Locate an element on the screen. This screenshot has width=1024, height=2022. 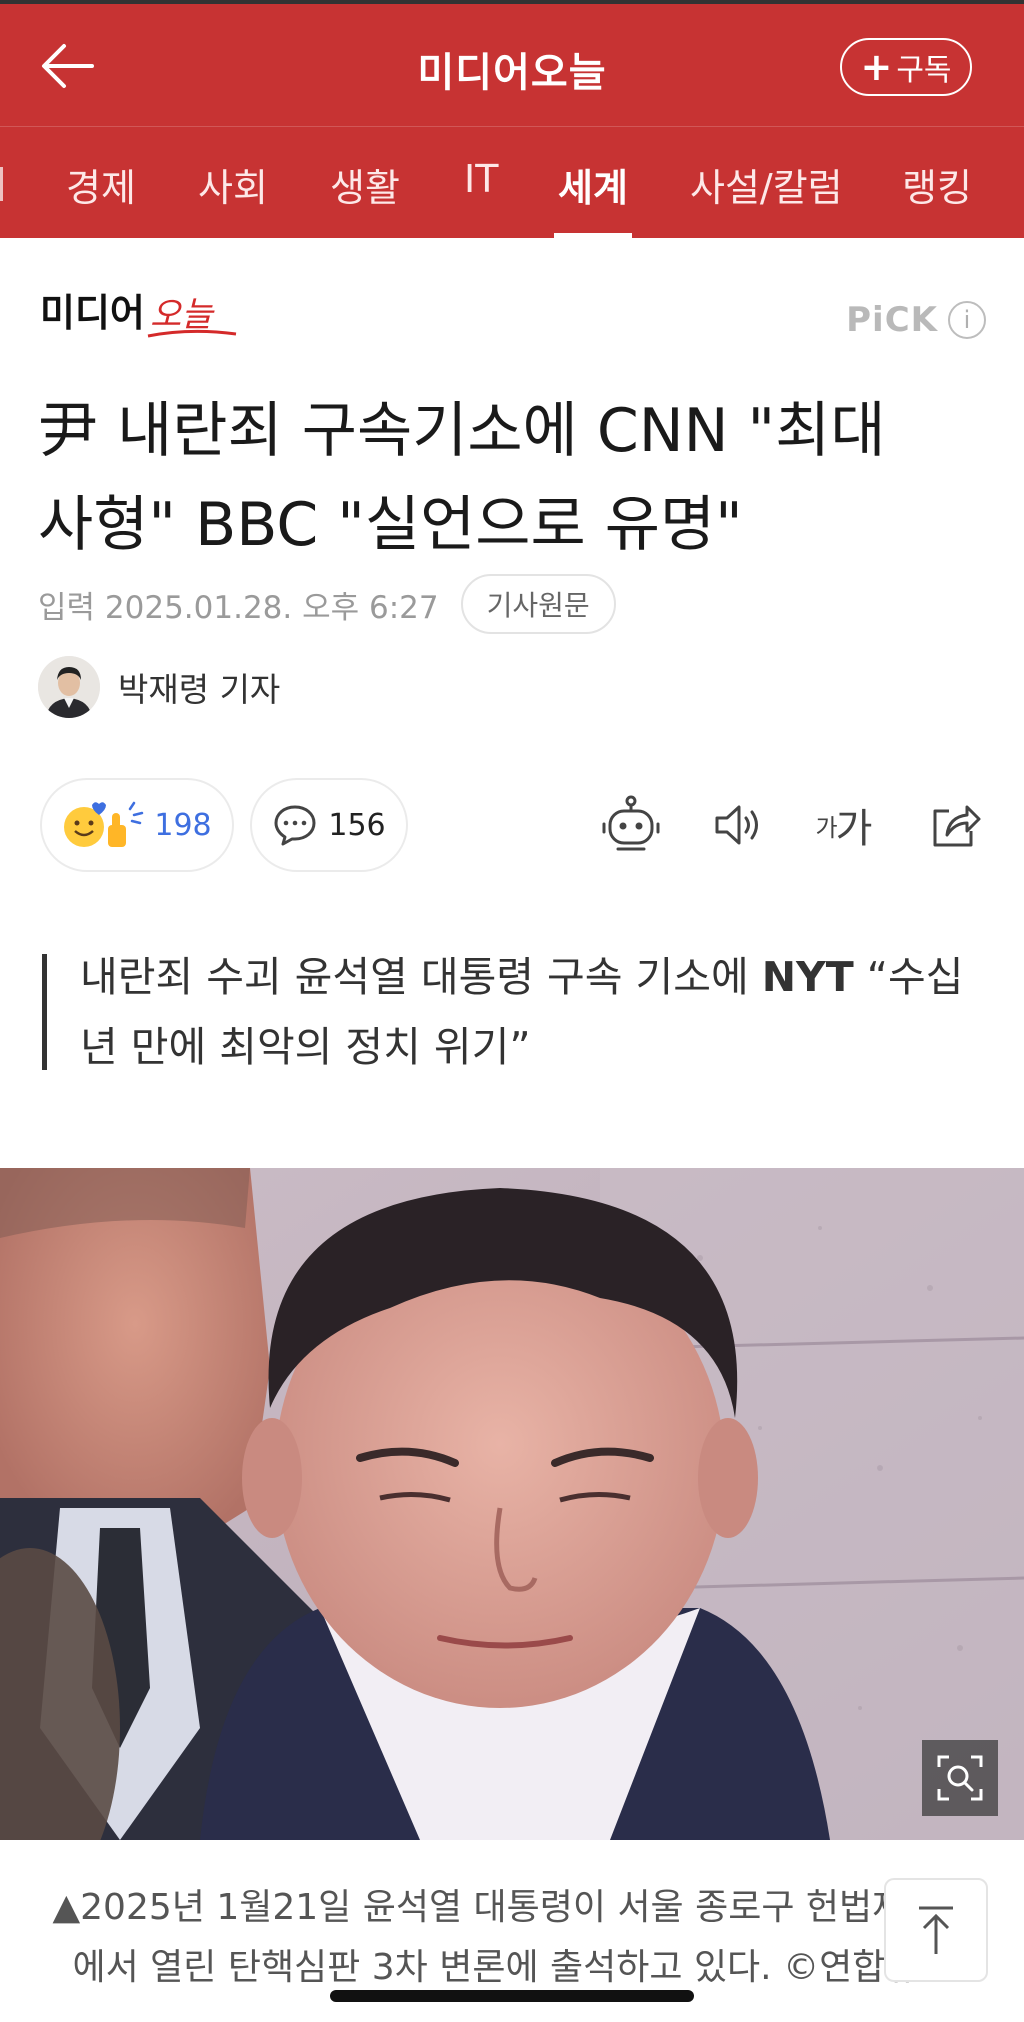
reaction-emoji-icon is located at coordinates (104, 824).